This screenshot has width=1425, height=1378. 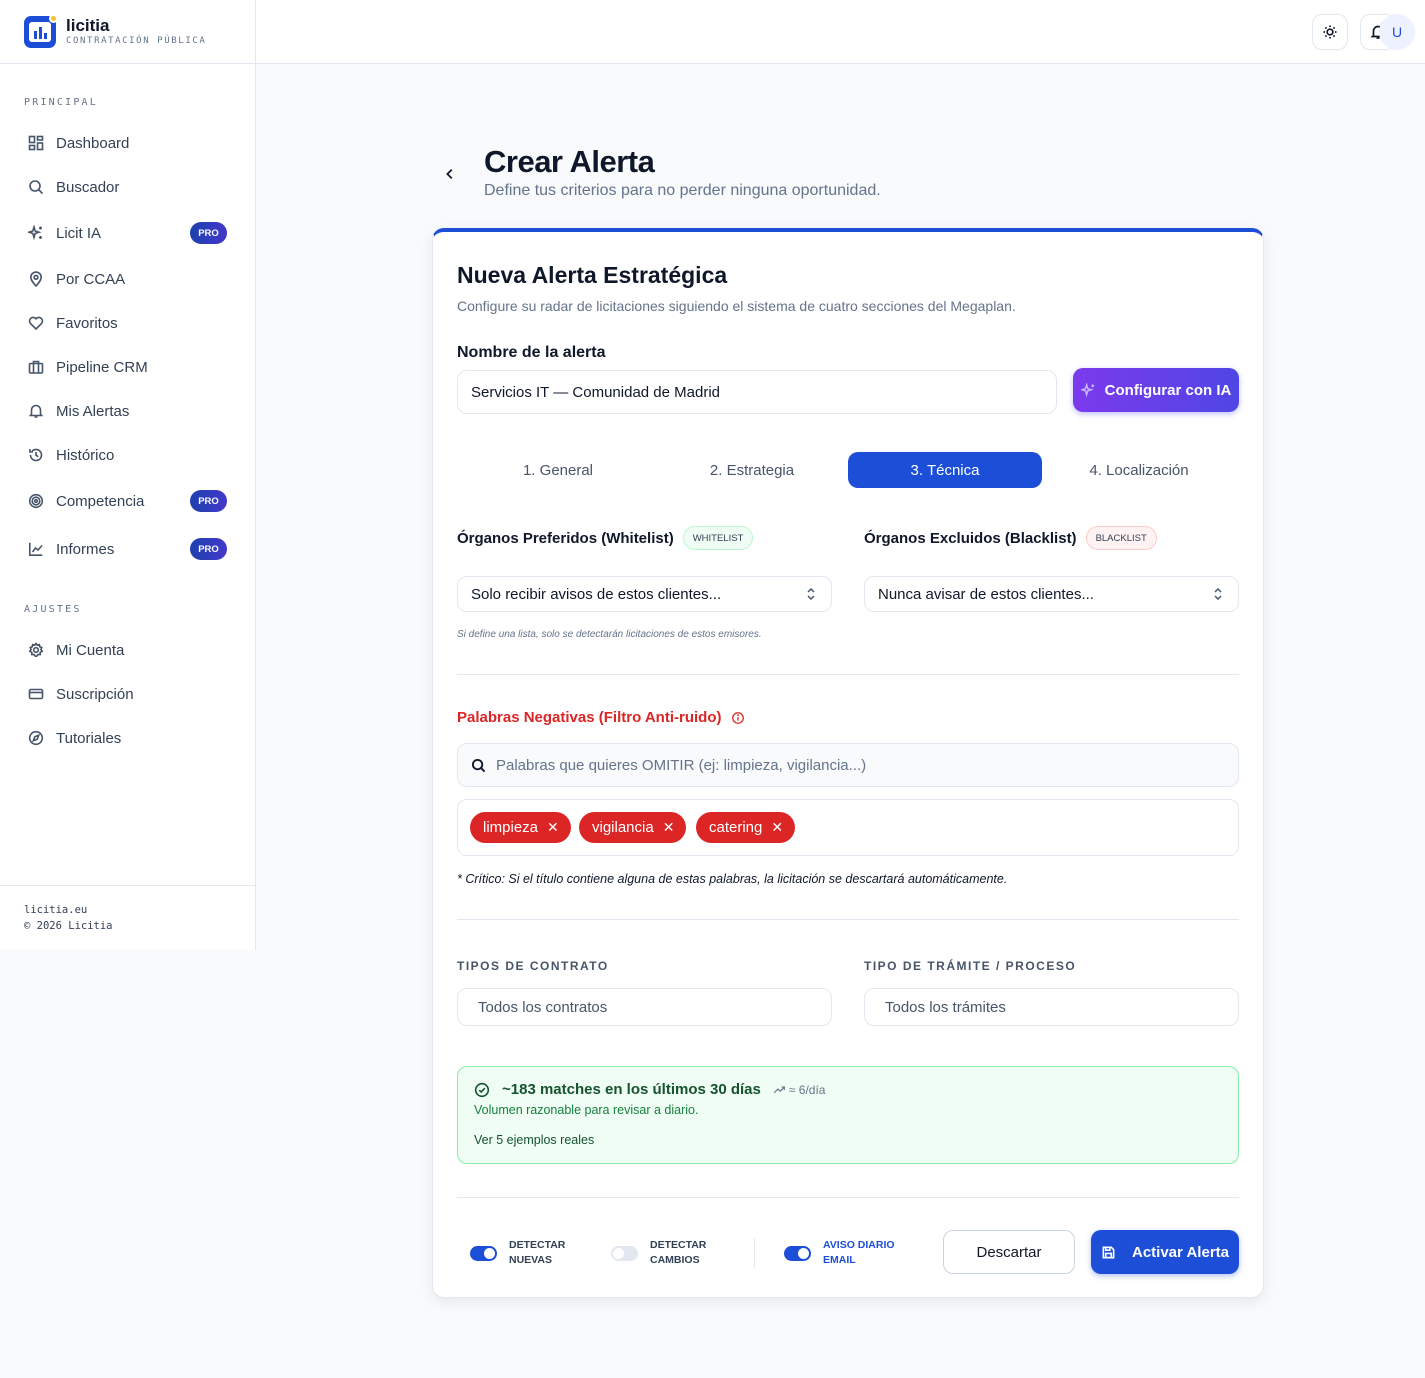 What do you see at coordinates (102, 367) in the screenshot?
I see `sidebar-item-label: Pipeline CRM` at bounding box center [102, 367].